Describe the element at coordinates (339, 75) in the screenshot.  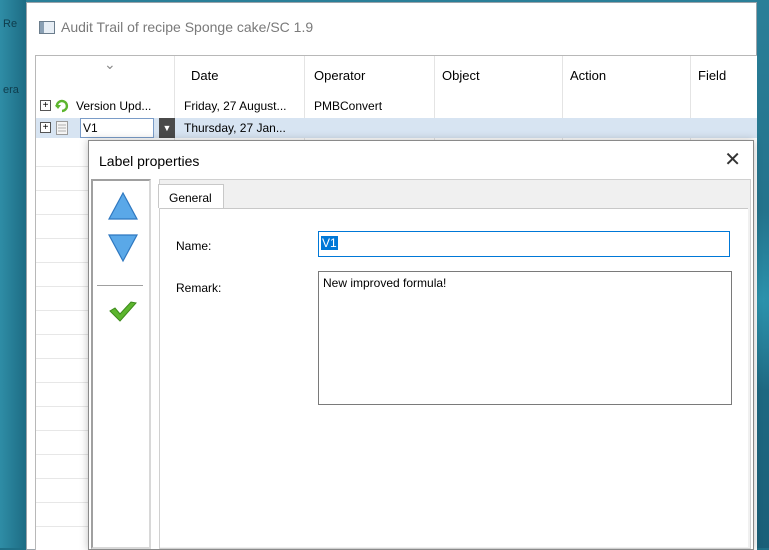
I see `column-header-operator: Operator` at that location.